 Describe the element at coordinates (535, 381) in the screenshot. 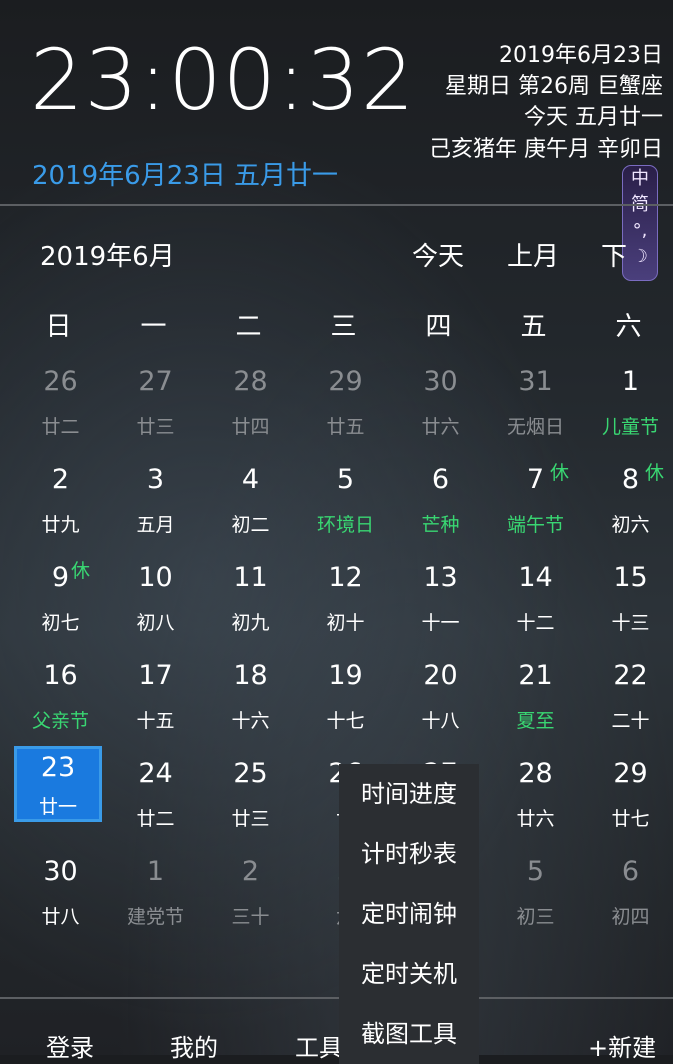

I see `day-number: 31` at that location.